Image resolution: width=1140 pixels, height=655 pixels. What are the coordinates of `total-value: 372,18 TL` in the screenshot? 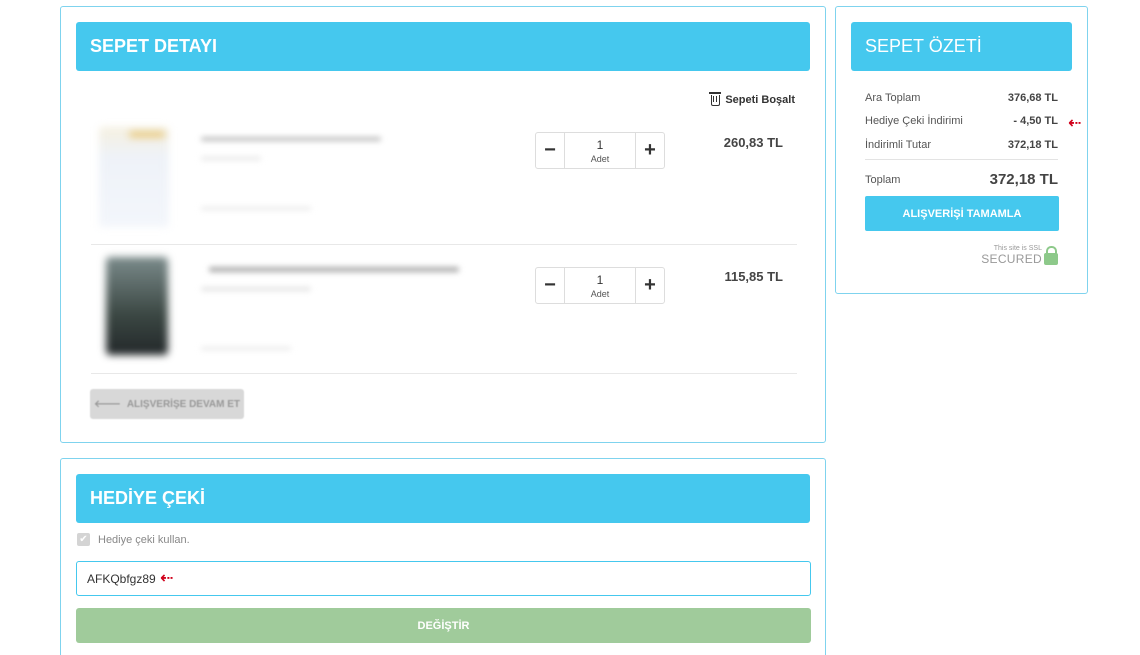 It's located at (1023, 179).